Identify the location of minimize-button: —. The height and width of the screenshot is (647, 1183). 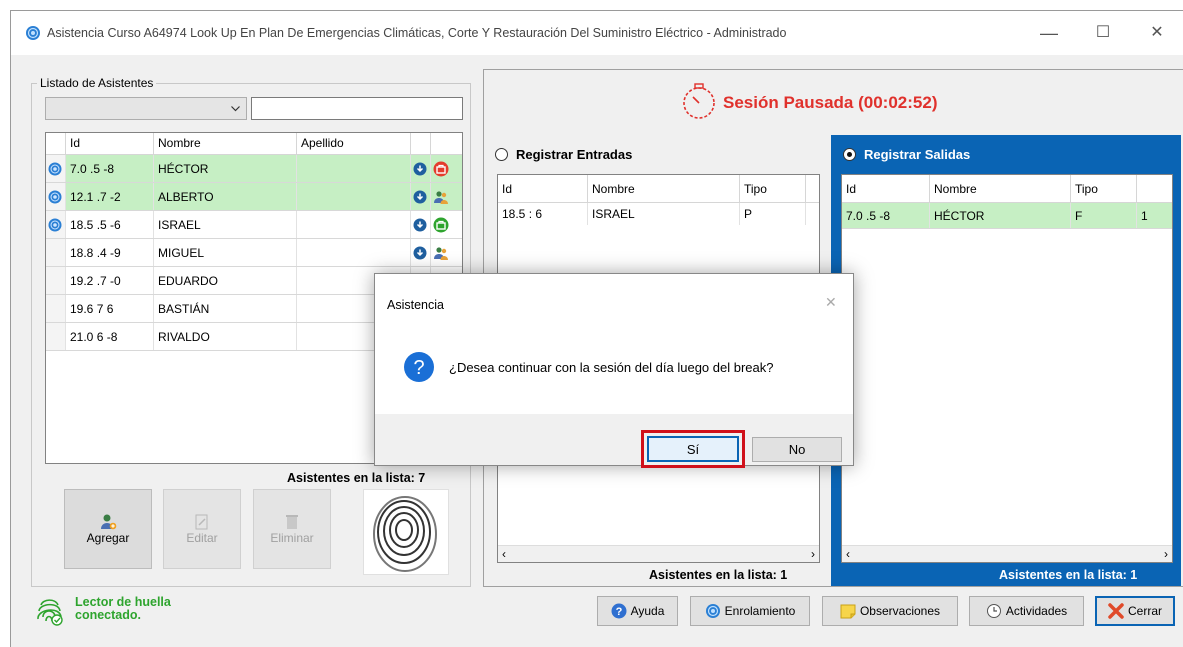
(1049, 33).